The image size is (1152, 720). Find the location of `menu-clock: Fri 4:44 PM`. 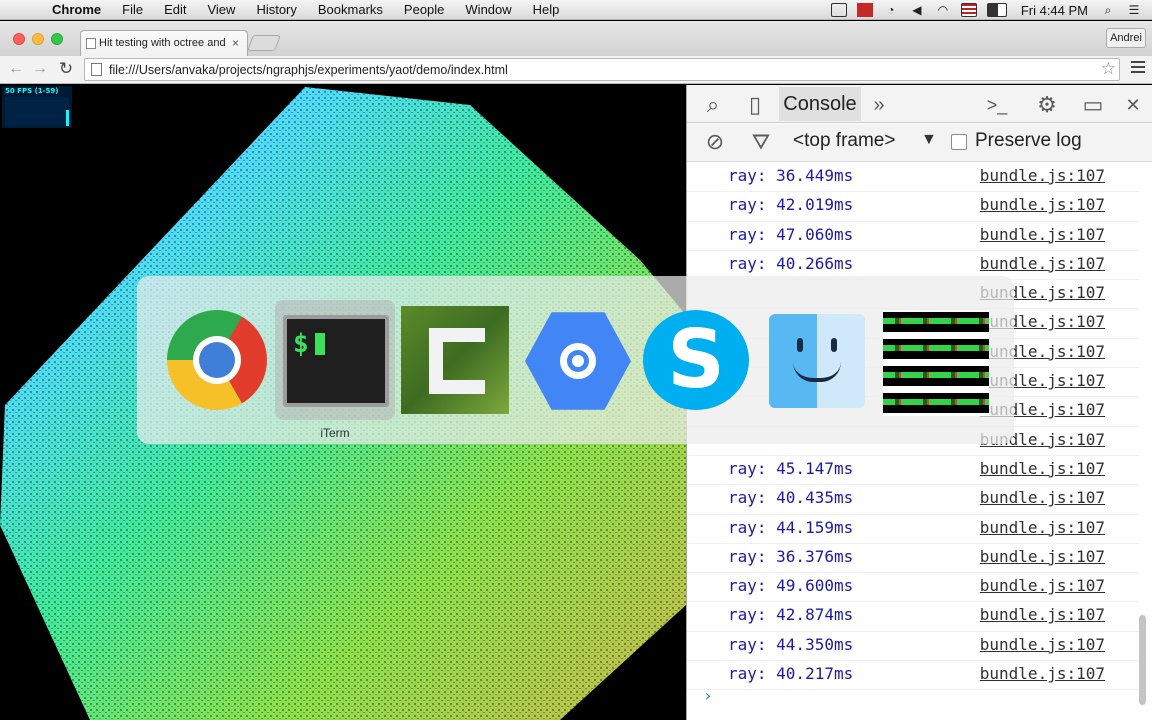

menu-clock: Fri 4:44 PM is located at coordinates (1054, 10).